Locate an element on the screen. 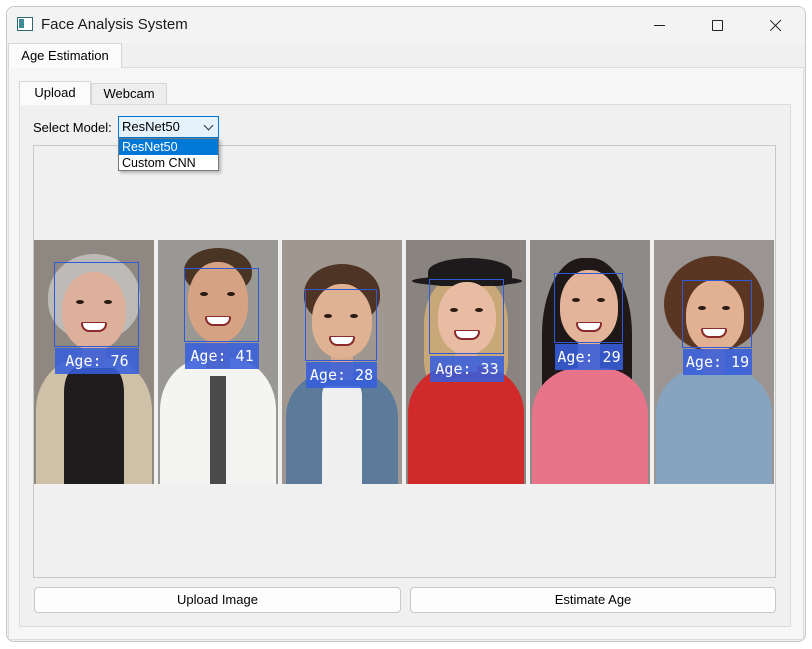  age-label: Age: 29 is located at coordinates (589, 357).